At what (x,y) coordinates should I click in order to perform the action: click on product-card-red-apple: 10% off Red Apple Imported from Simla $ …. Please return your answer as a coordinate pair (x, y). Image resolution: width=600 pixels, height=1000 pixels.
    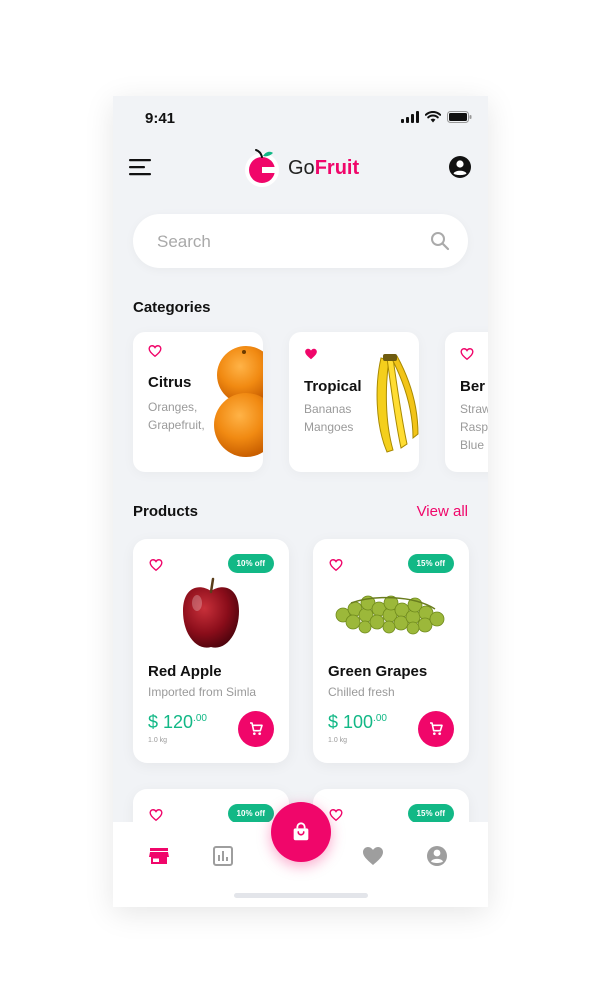
    Looking at the image, I should click on (211, 651).